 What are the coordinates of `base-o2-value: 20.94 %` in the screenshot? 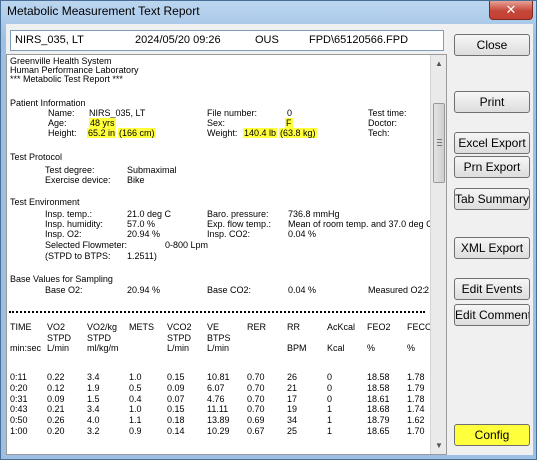 It's located at (144, 290).